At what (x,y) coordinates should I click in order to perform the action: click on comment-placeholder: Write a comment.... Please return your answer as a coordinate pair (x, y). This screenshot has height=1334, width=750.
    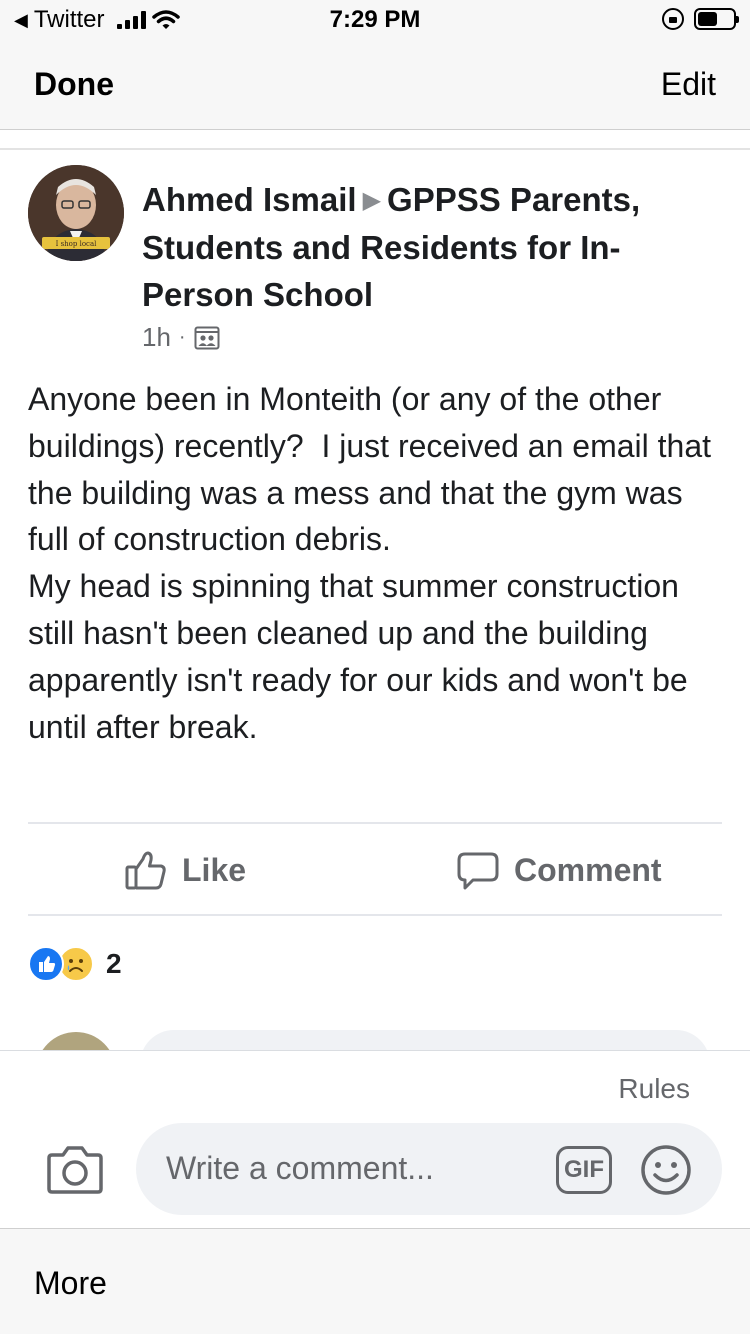
    Looking at the image, I should click on (300, 1168).